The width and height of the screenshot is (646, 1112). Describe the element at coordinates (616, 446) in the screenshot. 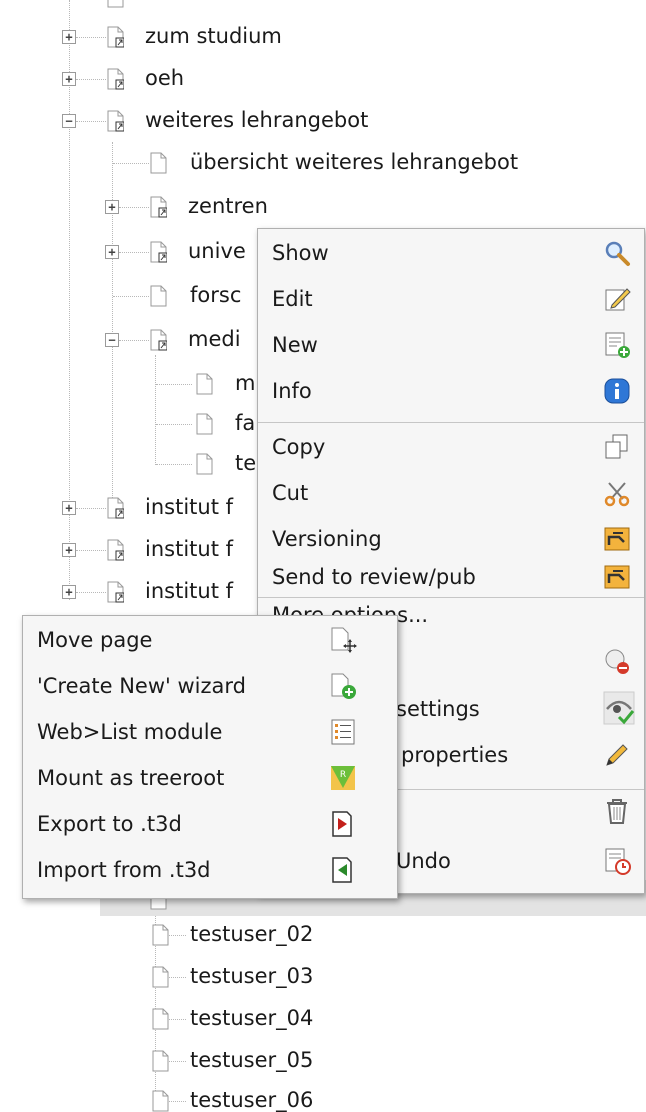

I see `copy-icon` at that location.